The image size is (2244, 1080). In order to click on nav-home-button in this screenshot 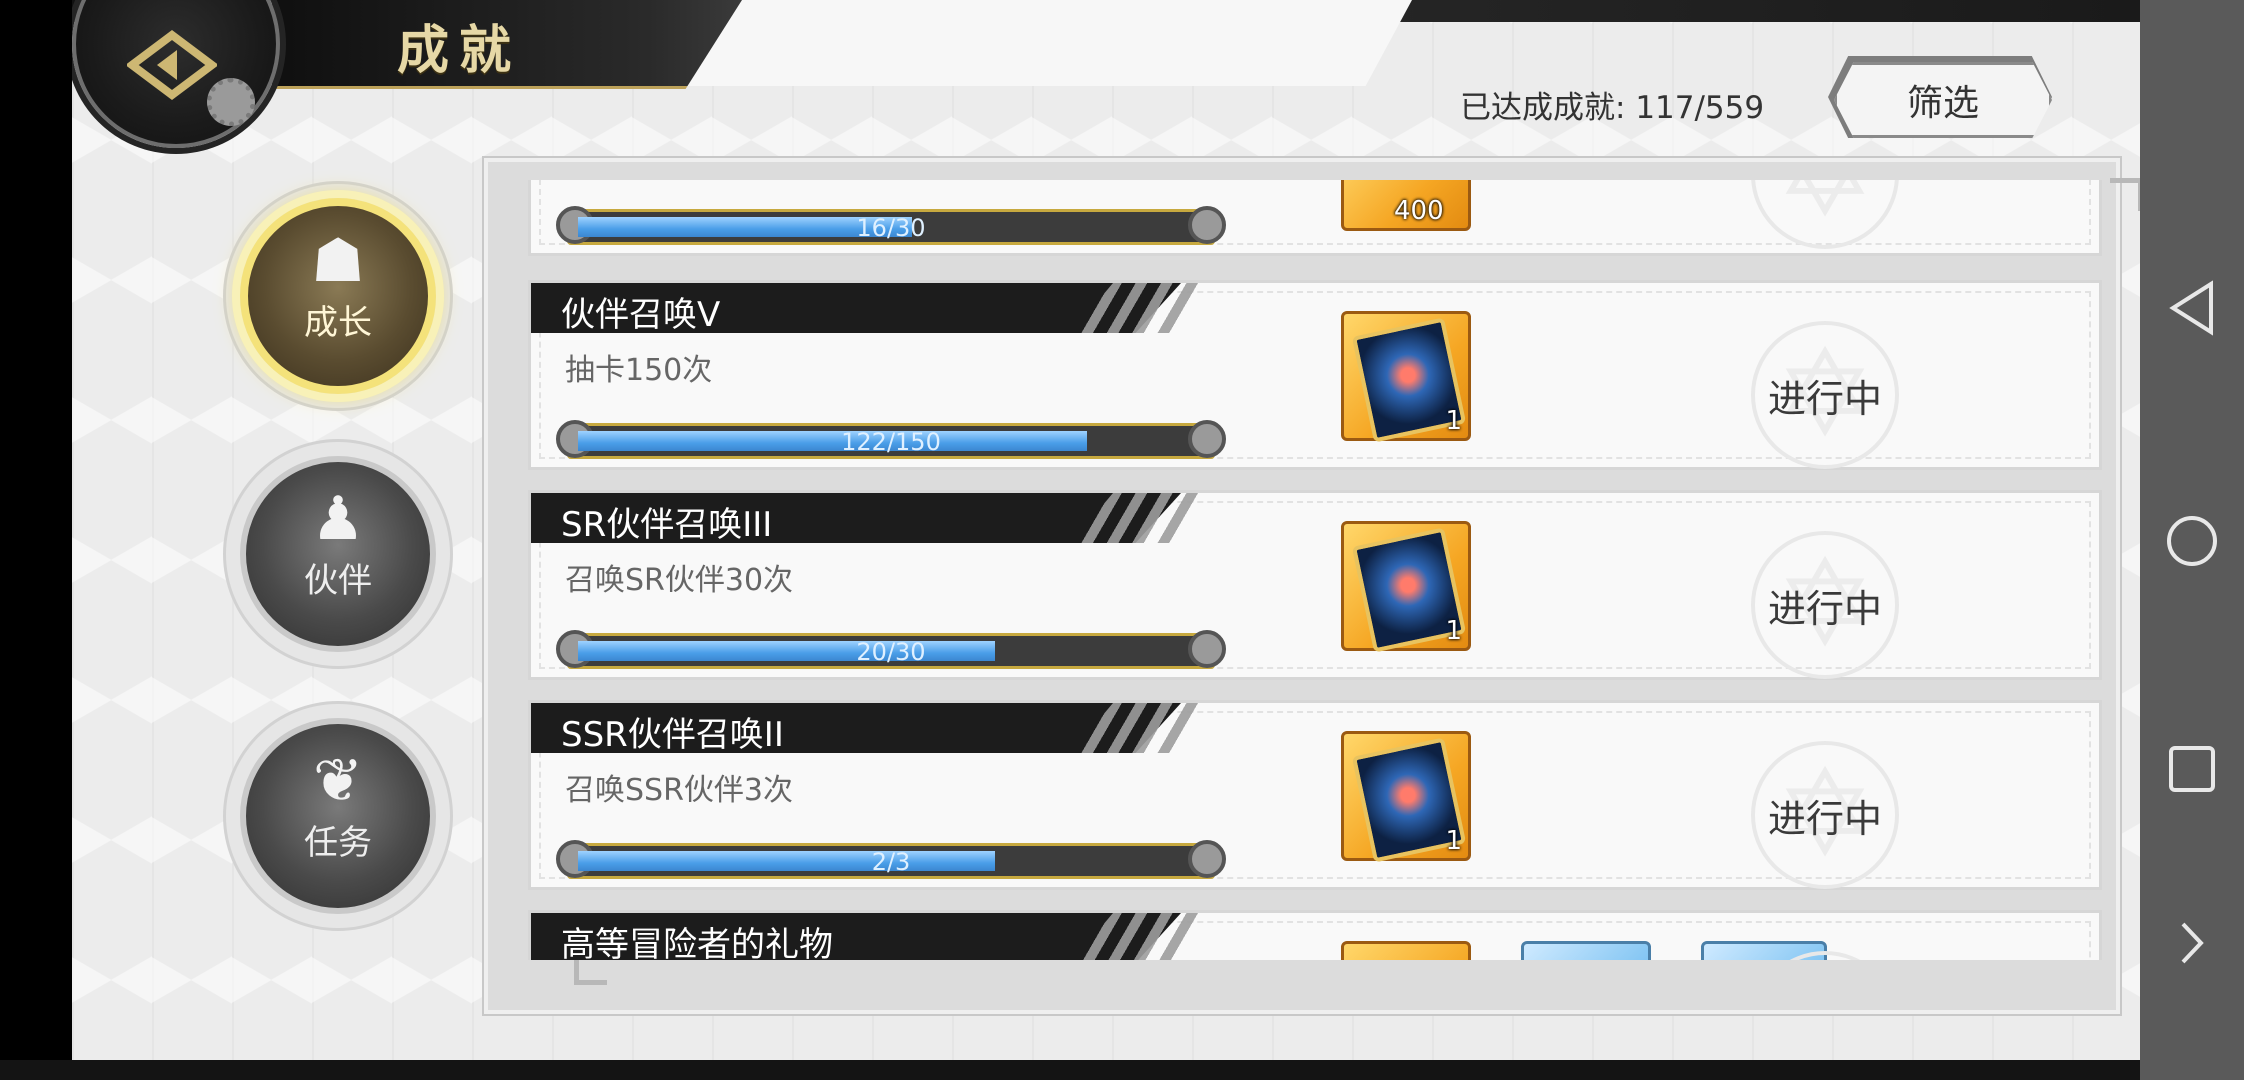, I will do `click(2192, 541)`.